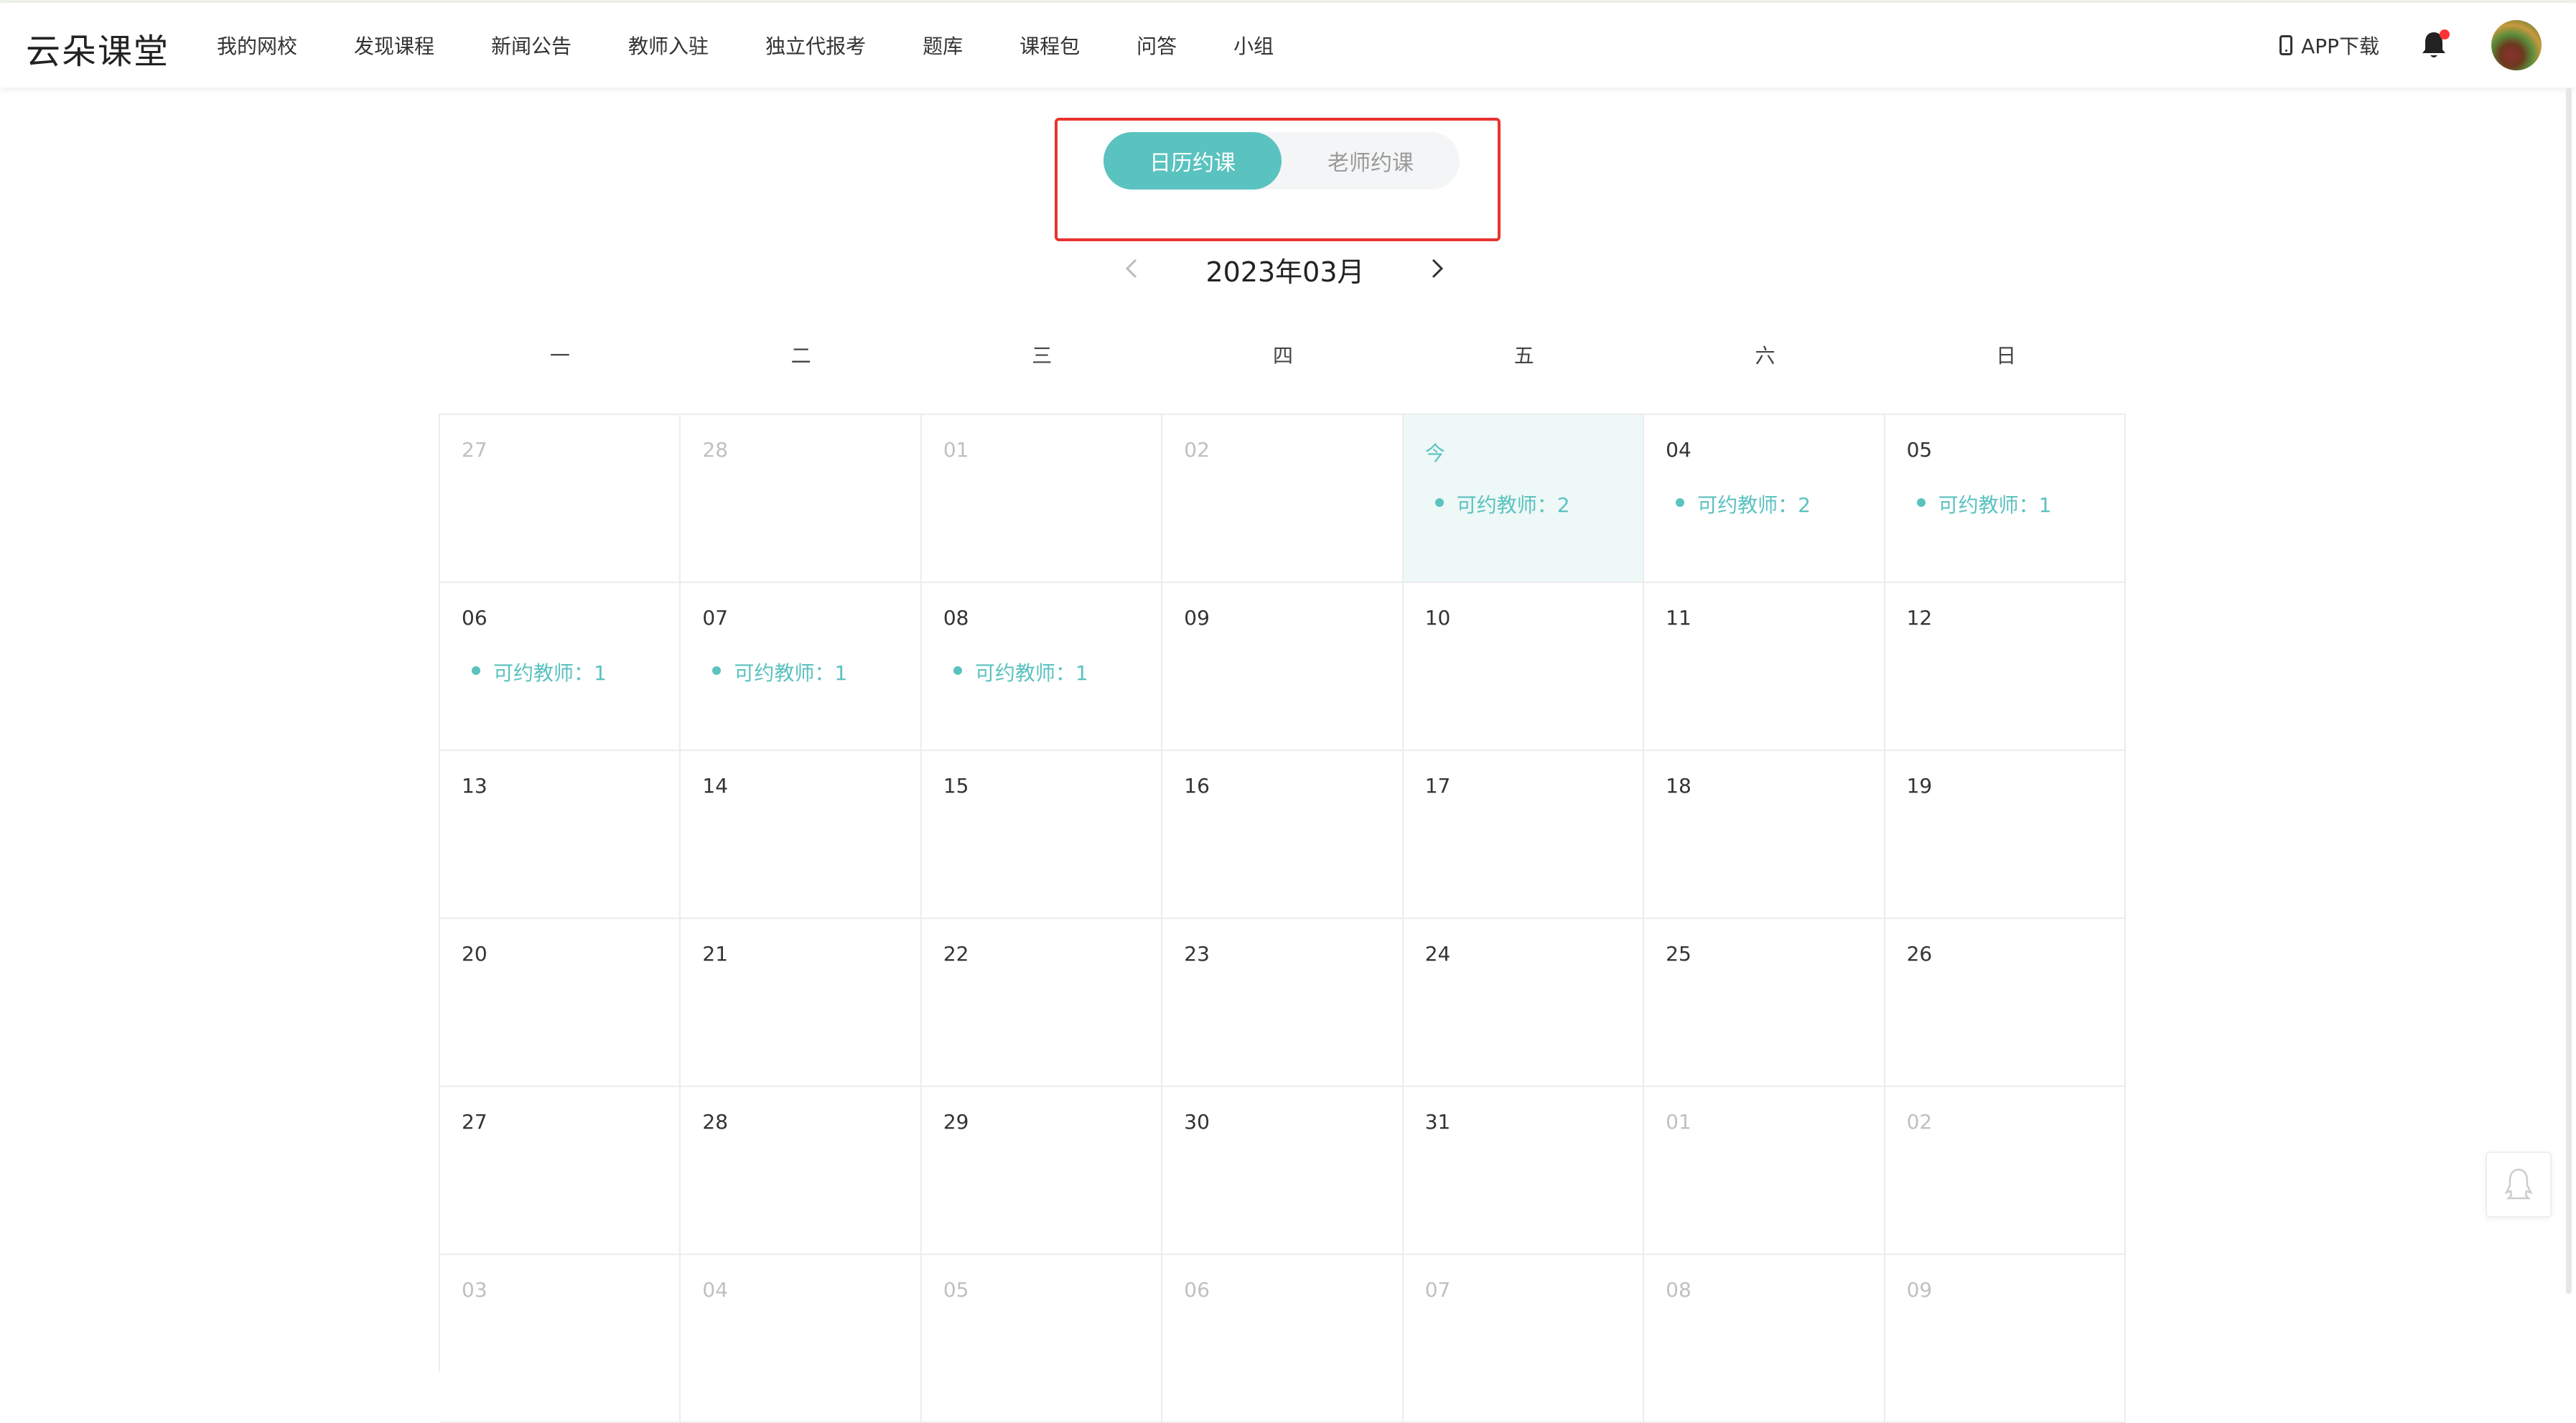 This screenshot has width=2576, height=1423. Describe the element at coordinates (1042, 1339) in the screenshot. I see `calendar-day: 05` at that location.